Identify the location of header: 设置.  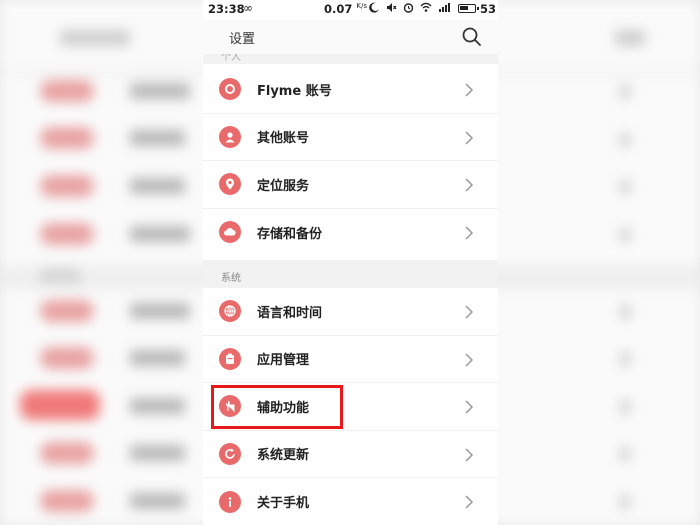
(350, 37).